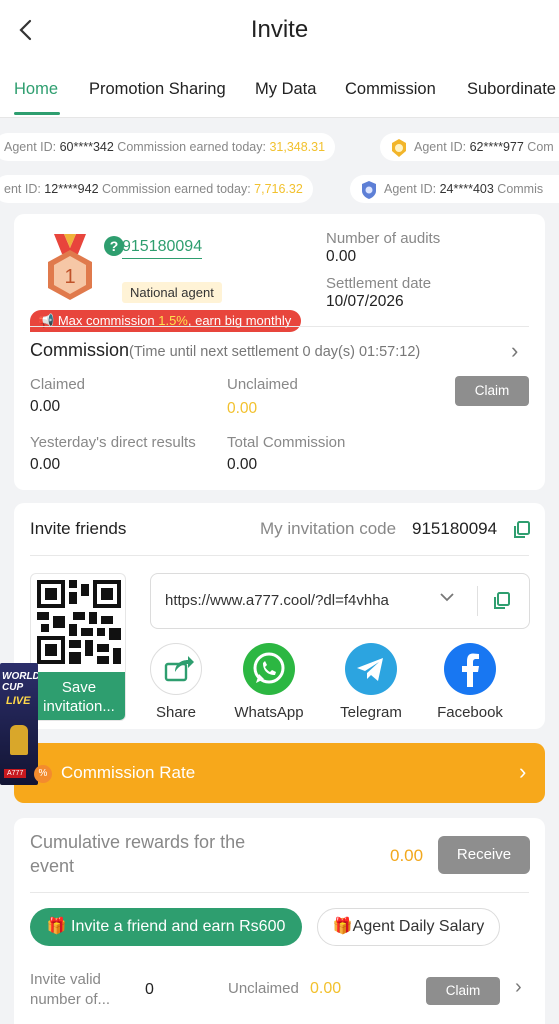  I want to click on shield-badge-icon, so click(369, 190).